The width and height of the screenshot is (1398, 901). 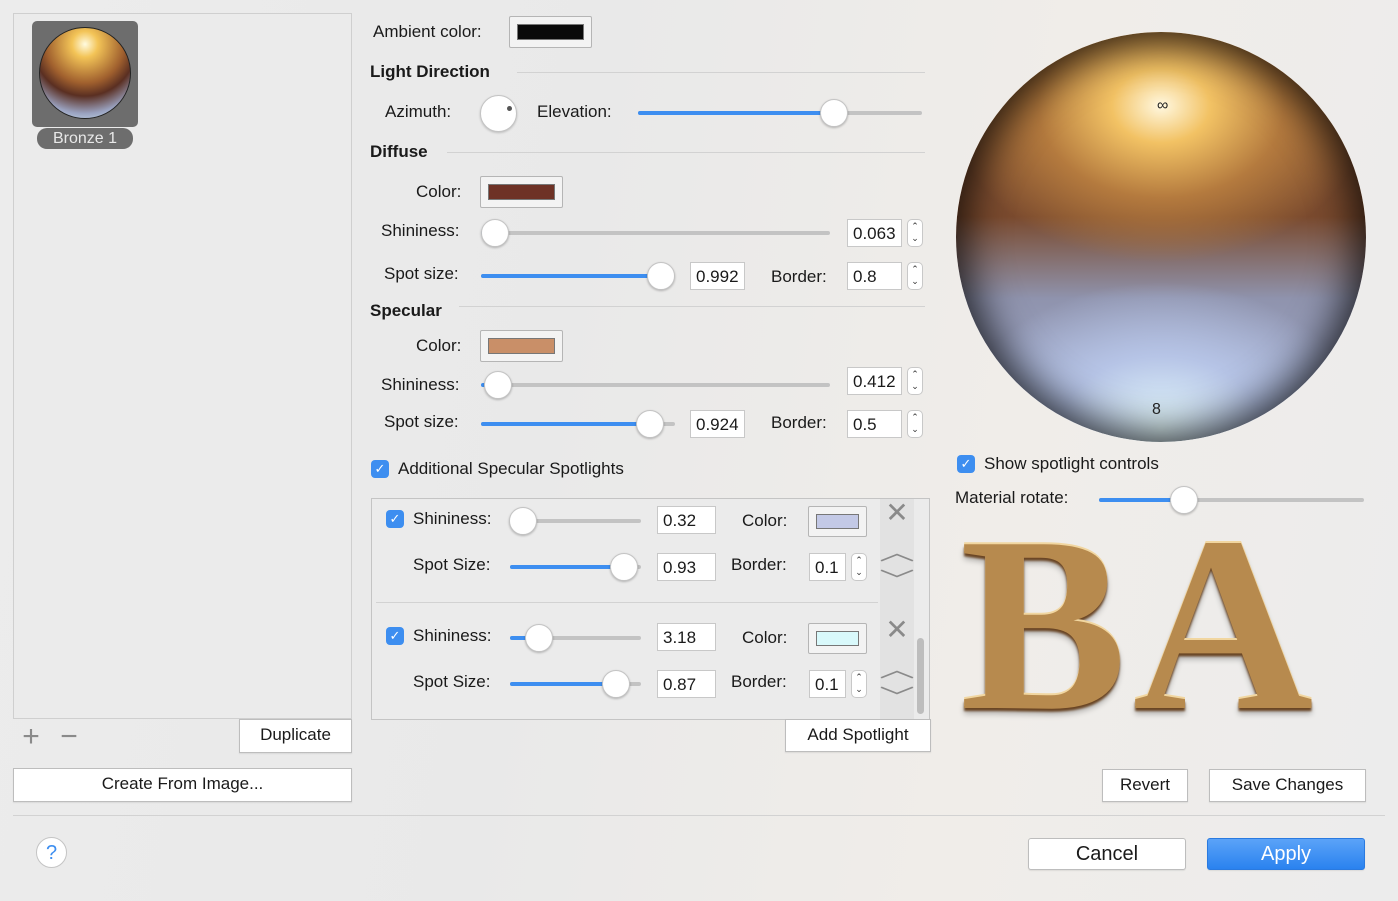 I want to click on additional-spotlights-label: Additional Specular Spotlights, so click(x=511, y=468).